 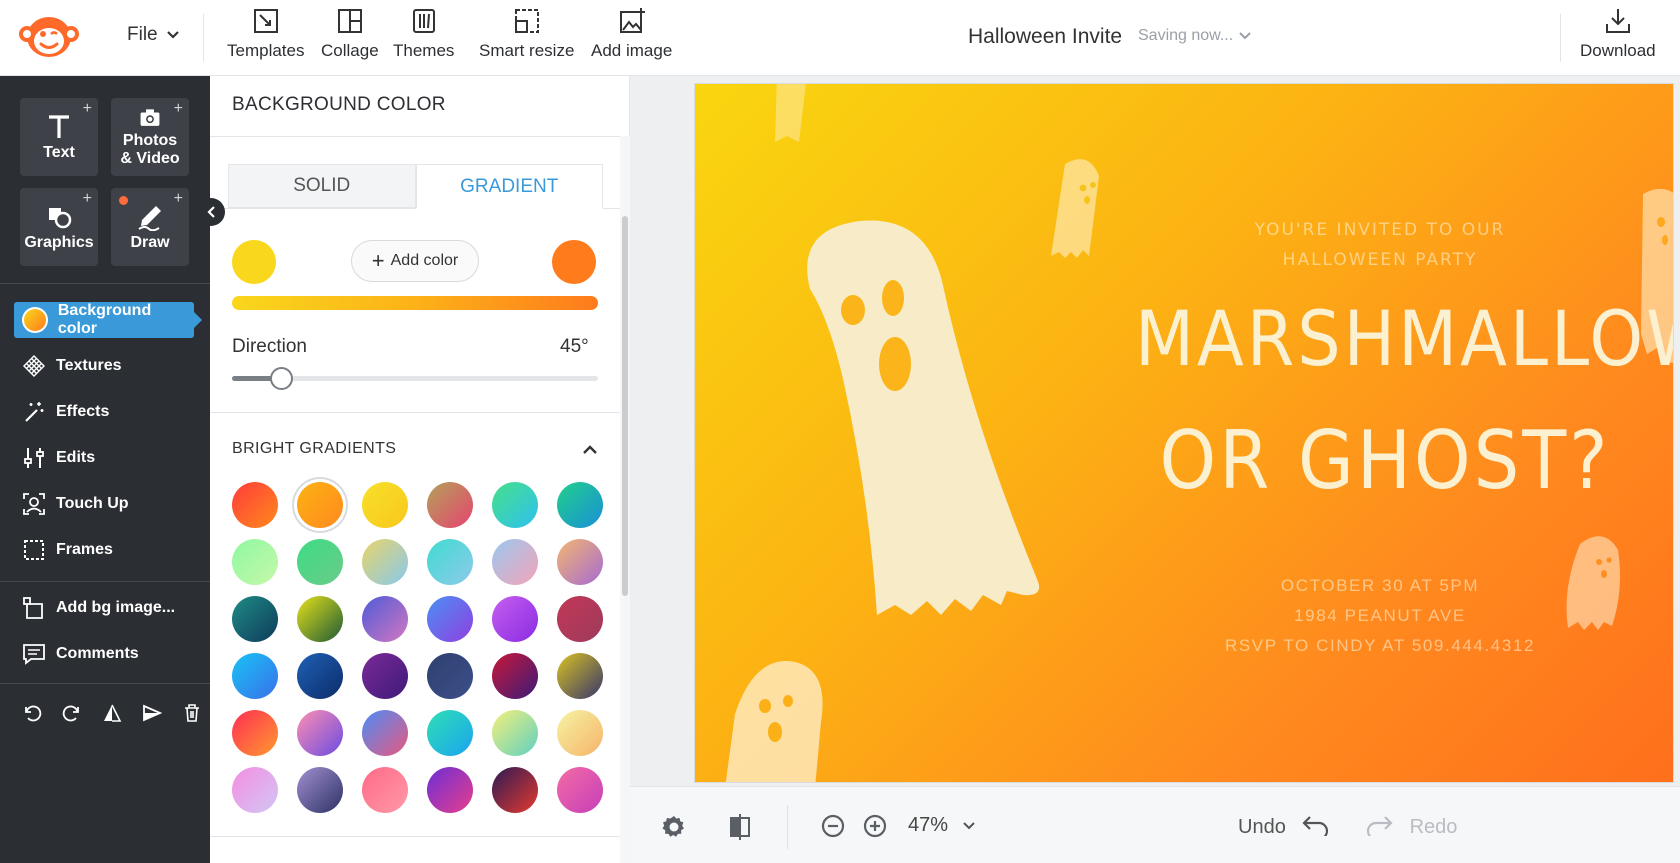 What do you see at coordinates (423, 33) in the screenshot?
I see `themes-button: Themes` at bounding box center [423, 33].